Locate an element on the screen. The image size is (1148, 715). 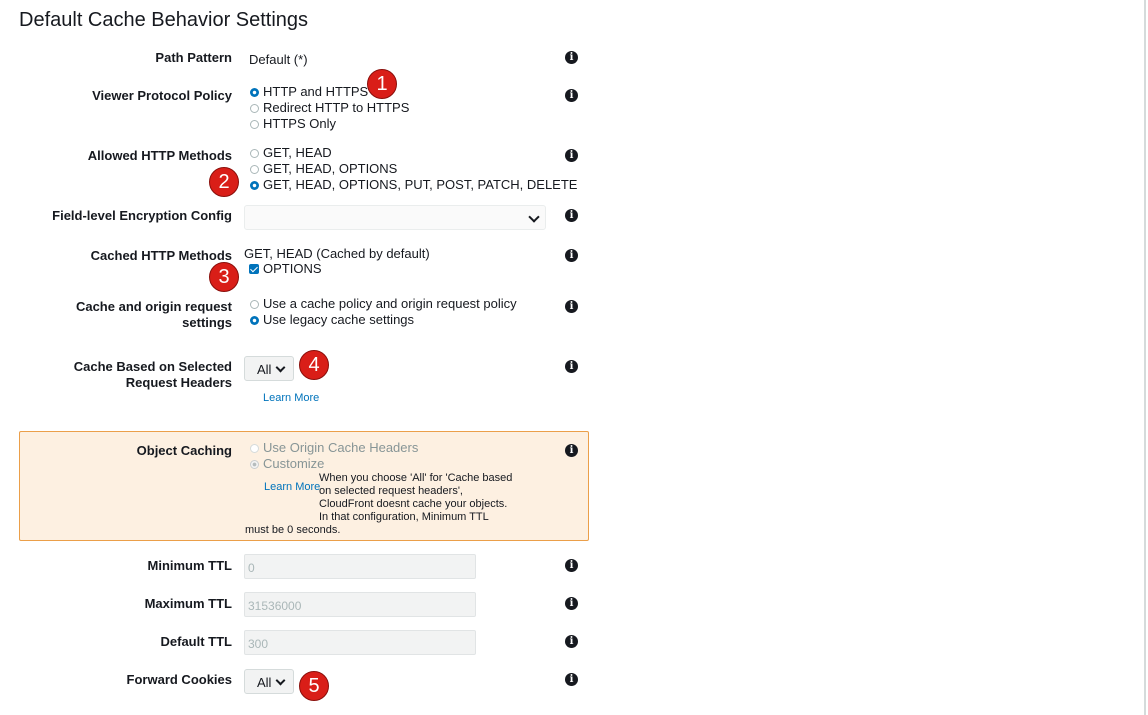
annotation-badge-5: 5 is located at coordinates (314, 686).